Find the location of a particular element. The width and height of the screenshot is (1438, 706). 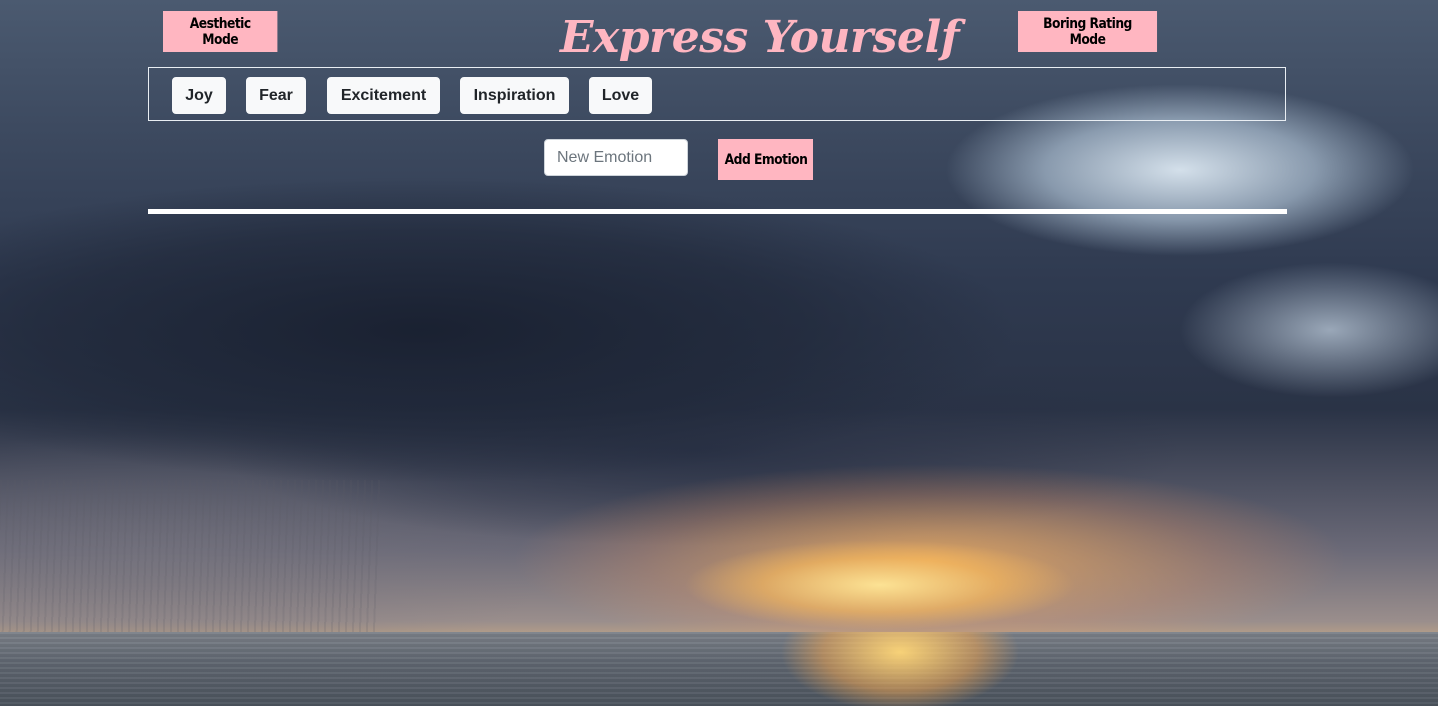

section-divider is located at coordinates (717, 211).